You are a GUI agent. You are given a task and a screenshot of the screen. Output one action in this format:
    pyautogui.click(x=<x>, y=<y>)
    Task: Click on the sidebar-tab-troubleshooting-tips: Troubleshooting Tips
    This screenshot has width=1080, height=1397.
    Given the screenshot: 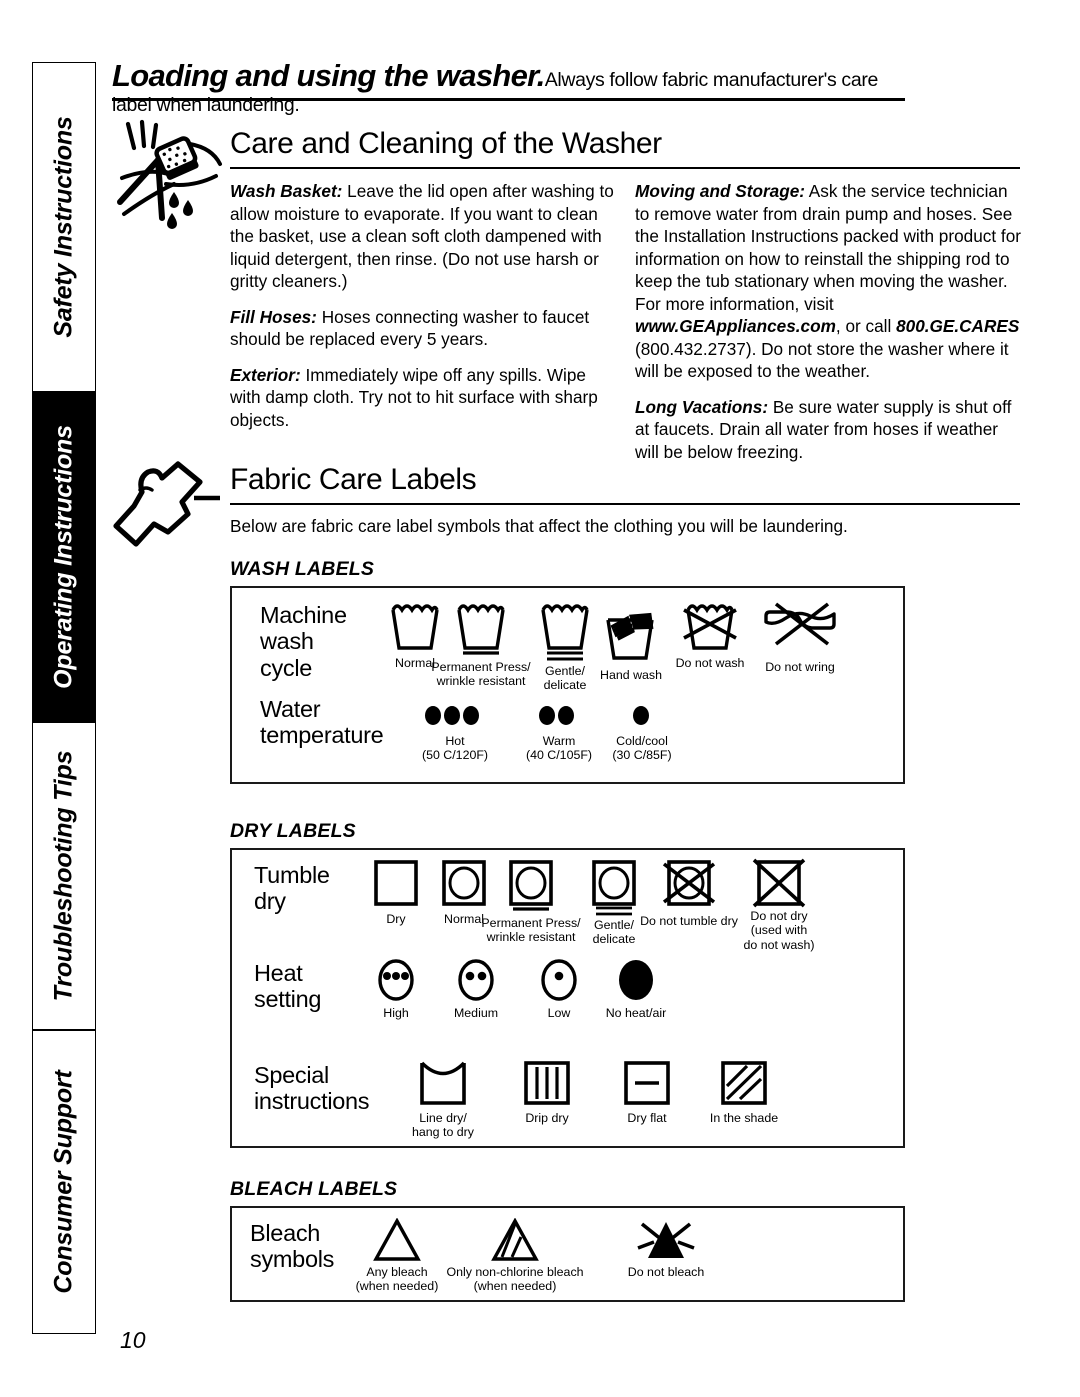 What is the action you would take?
    pyautogui.click(x=64, y=876)
    